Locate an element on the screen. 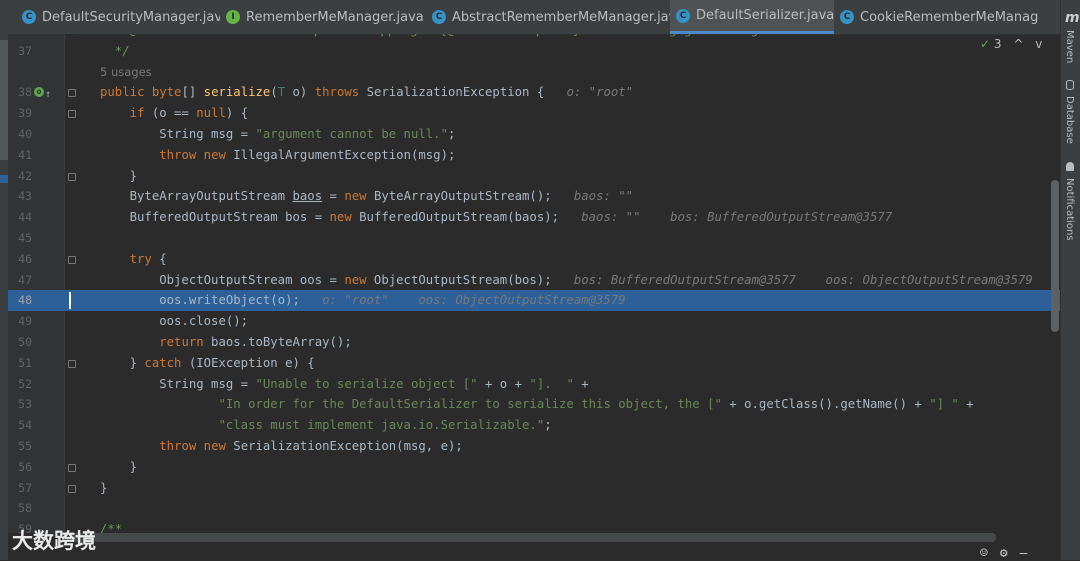  bell-icon is located at coordinates (1070, 166).